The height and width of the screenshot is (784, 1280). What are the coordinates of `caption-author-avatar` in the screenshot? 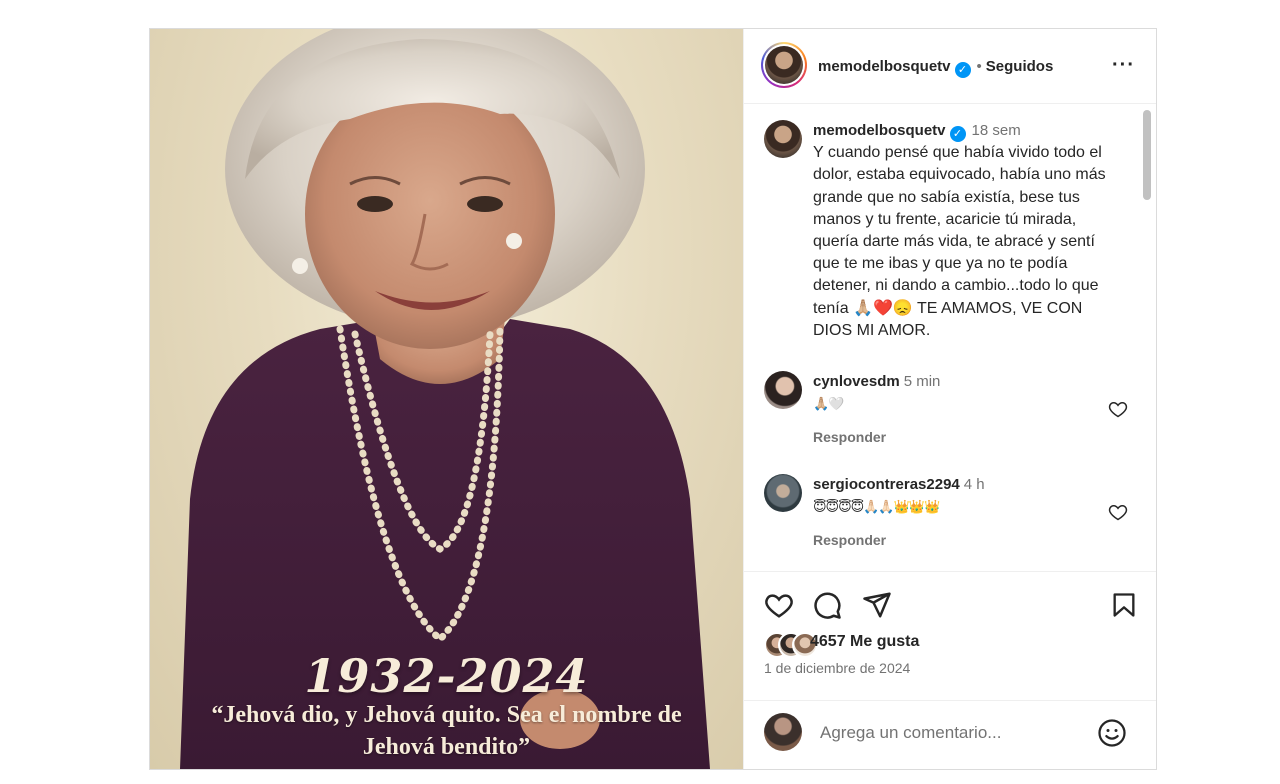 It's located at (783, 139).